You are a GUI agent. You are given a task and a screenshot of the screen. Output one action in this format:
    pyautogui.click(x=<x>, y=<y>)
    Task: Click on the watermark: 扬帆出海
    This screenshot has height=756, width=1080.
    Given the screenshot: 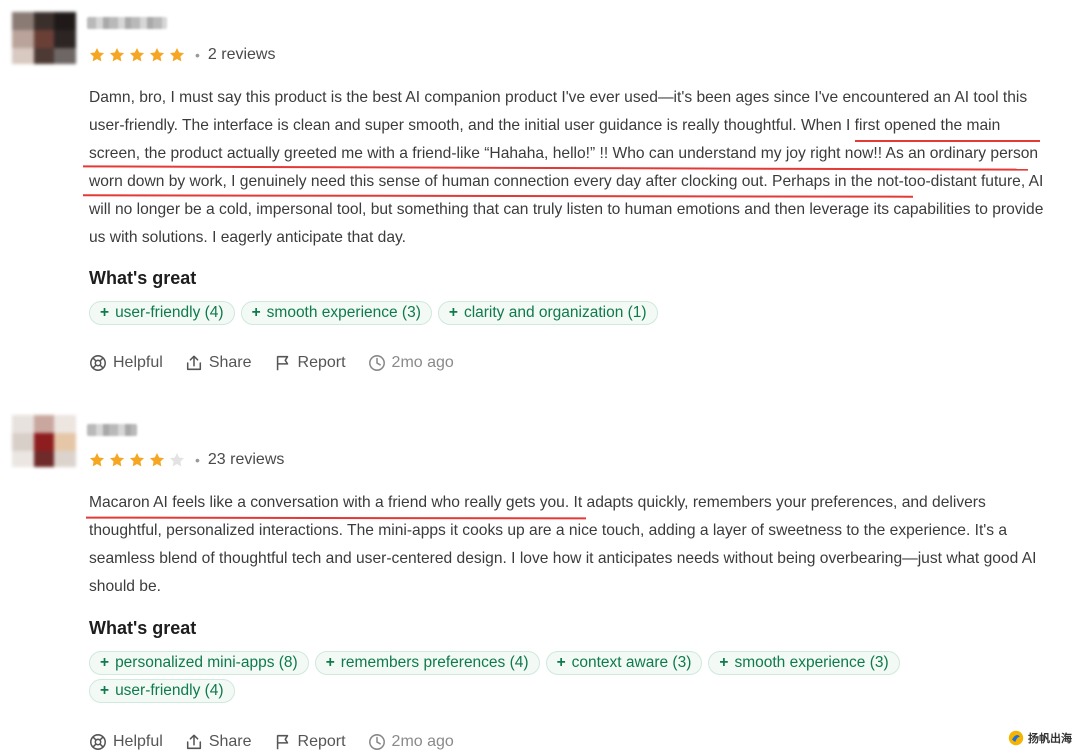 What is the action you would take?
    pyautogui.click(x=1040, y=738)
    